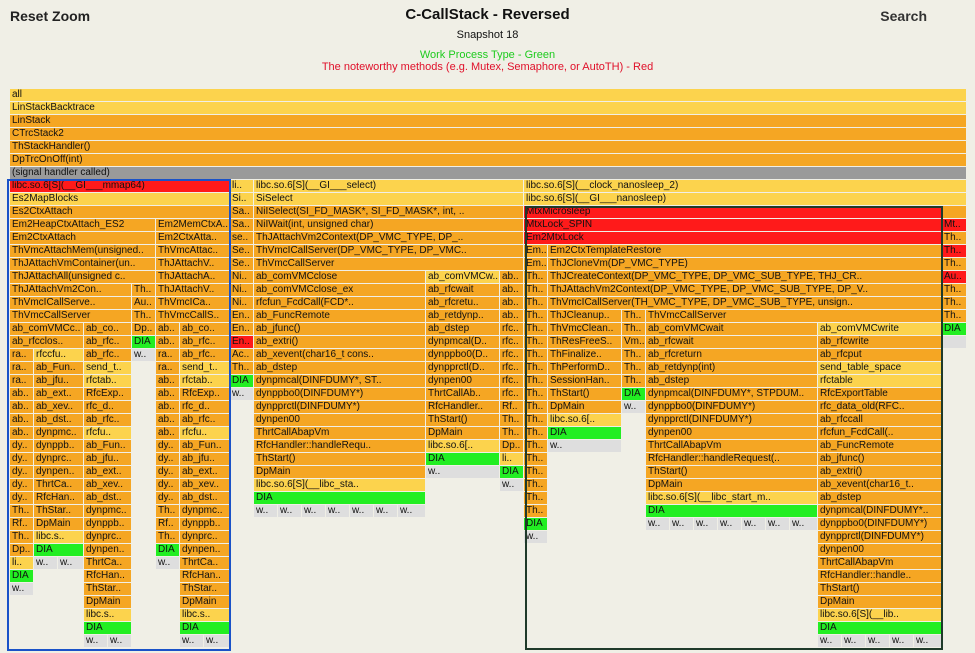 The image size is (975, 653). What do you see at coordinates (732, 355) in the screenshot?
I see `flame-frame: ab_rfcreturn` at bounding box center [732, 355].